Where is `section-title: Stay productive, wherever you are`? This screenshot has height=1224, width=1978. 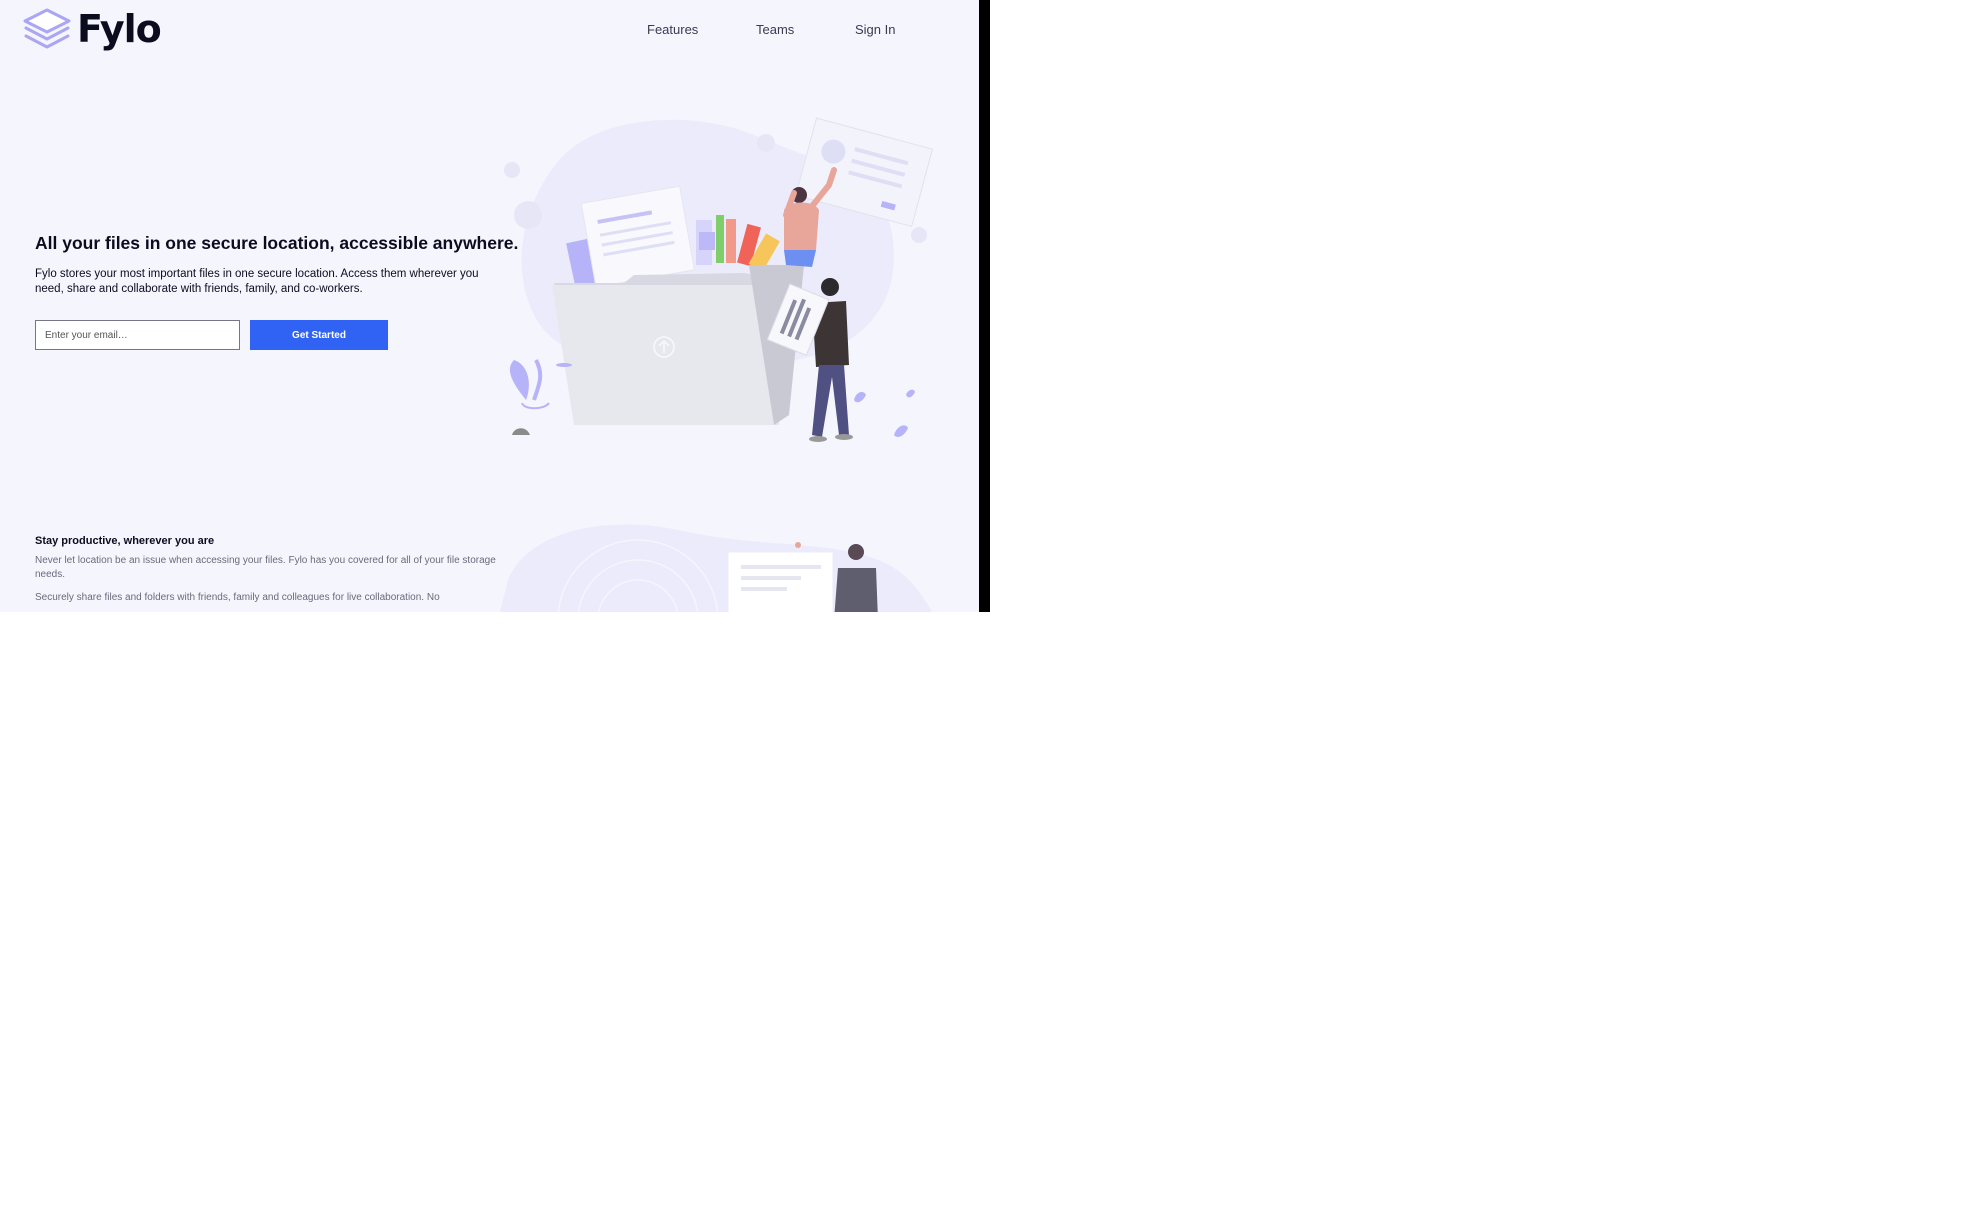 section-title: Stay productive, wherever you are is located at coordinates (125, 541).